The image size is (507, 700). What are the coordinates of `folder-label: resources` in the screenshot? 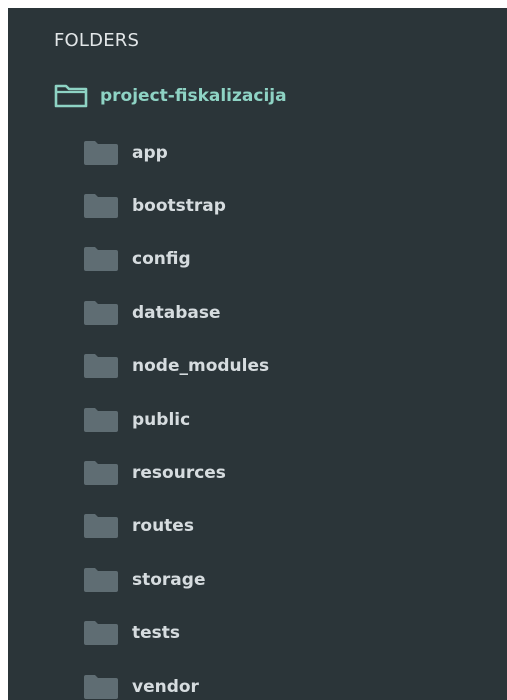 It's located at (179, 473).